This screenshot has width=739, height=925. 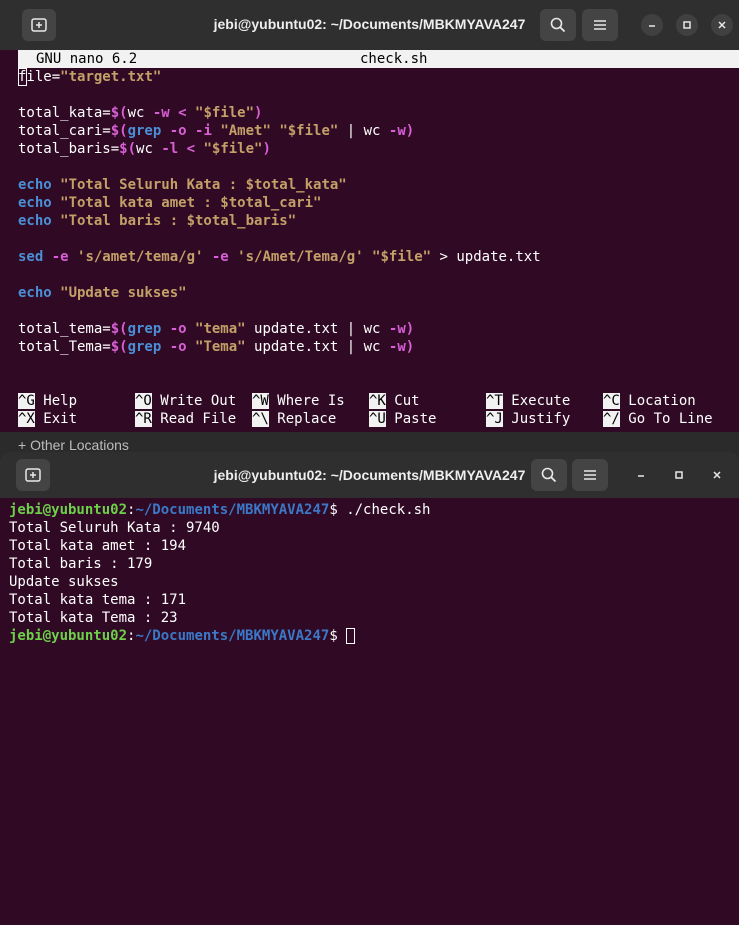 What do you see at coordinates (220, 347) in the screenshot?
I see `code-token: "Tema"` at bounding box center [220, 347].